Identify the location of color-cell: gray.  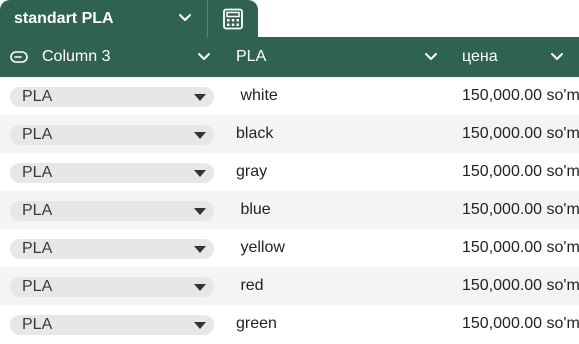
(251, 172).